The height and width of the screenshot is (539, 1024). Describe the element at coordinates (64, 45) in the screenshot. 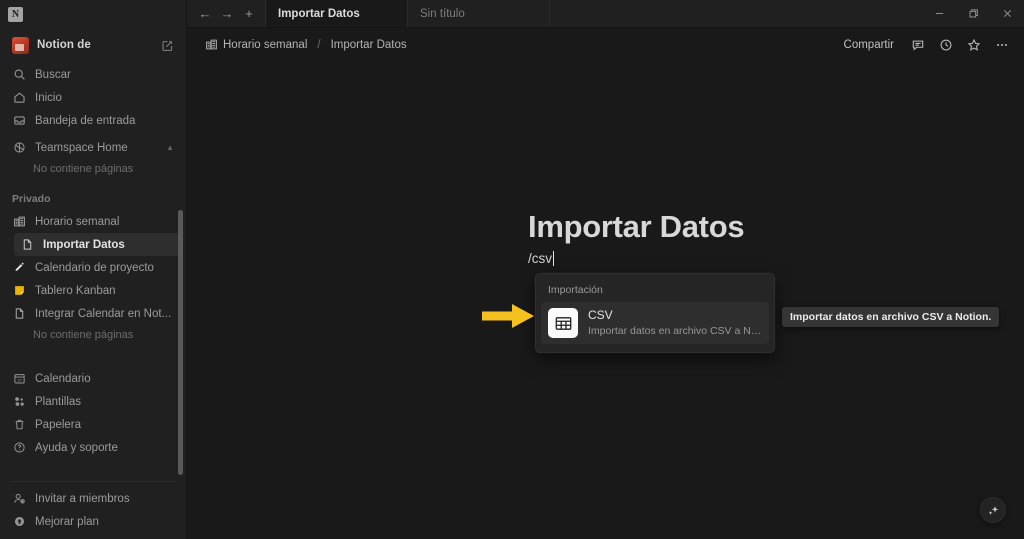

I see `workspace-name: Notion de` at that location.